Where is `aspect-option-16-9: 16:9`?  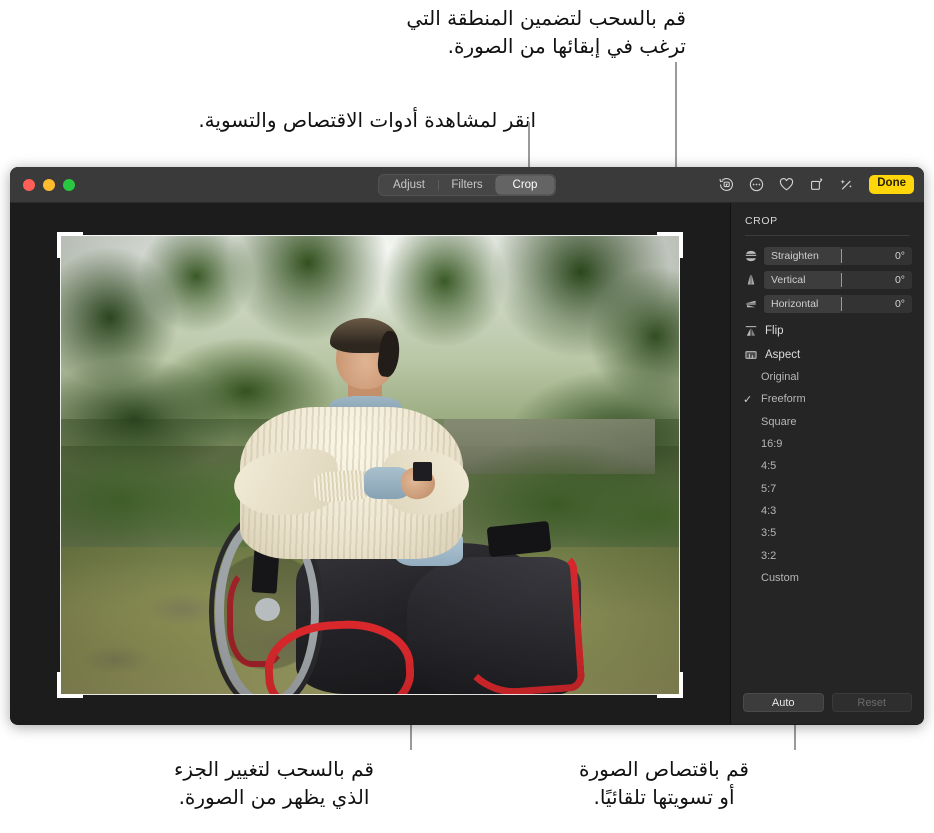
aspect-option-16-9: 16:9 is located at coordinates (827, 444).